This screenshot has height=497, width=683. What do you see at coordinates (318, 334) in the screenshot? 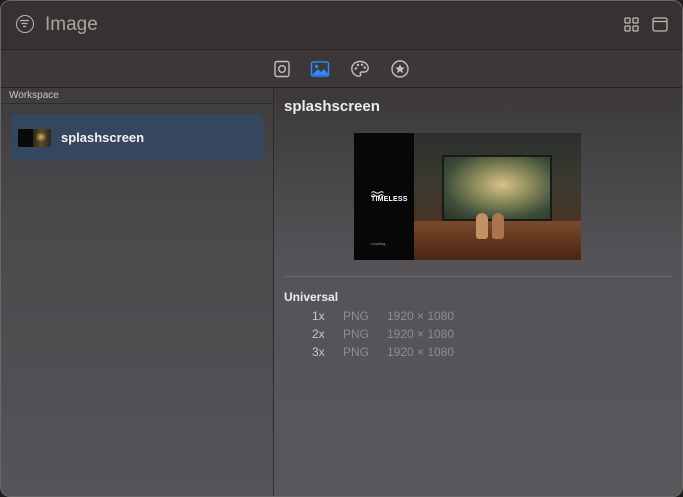
I see `variant-scale: 2x` at bounding box center [318, 334].